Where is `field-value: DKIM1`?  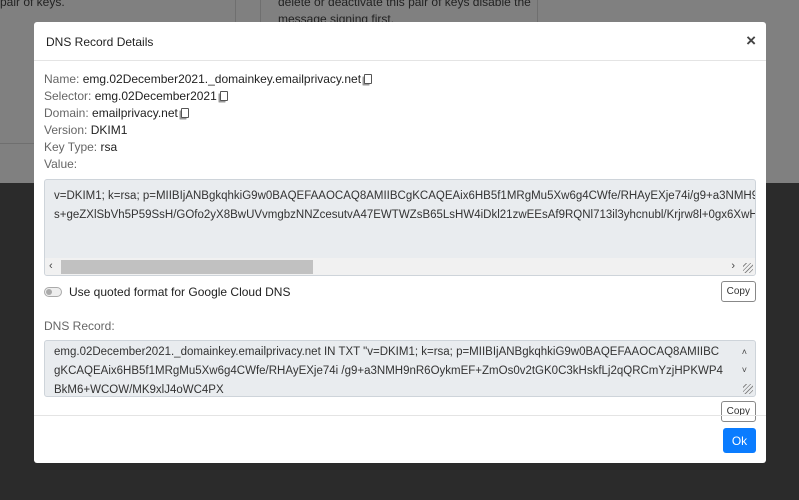
field-value: DKIM1 is located at coordinates (109, 130).